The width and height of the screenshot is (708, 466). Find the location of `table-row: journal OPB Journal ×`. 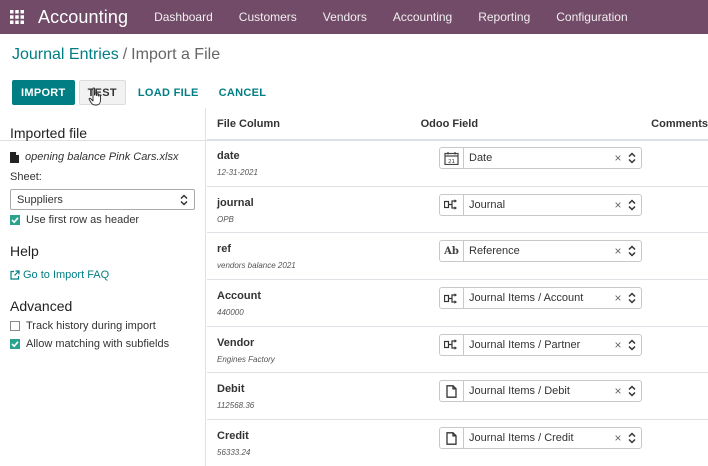

table-row: journal OPB Journal × is located at coordinates (457, 210).